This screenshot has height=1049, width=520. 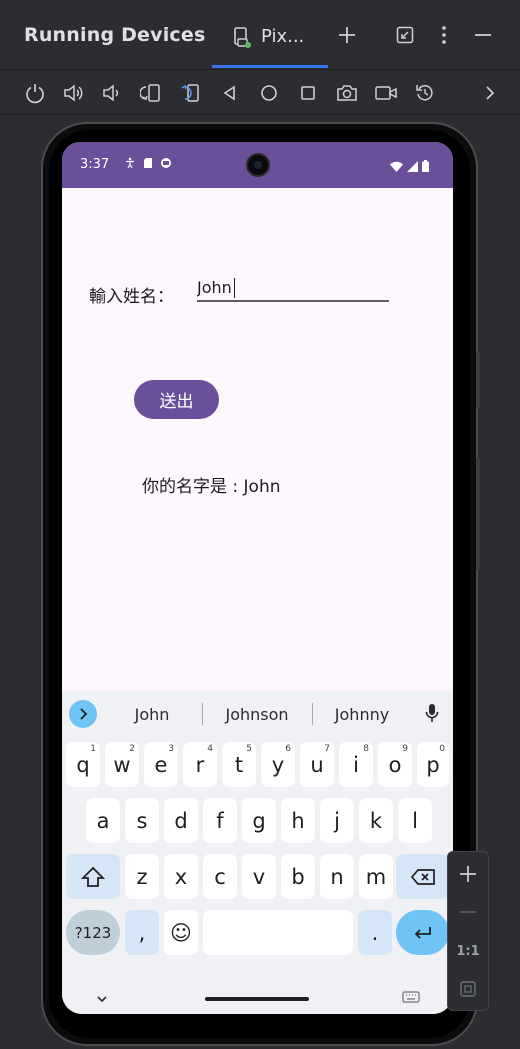 I want to click on enter-icon, so click(x=422, y=932).